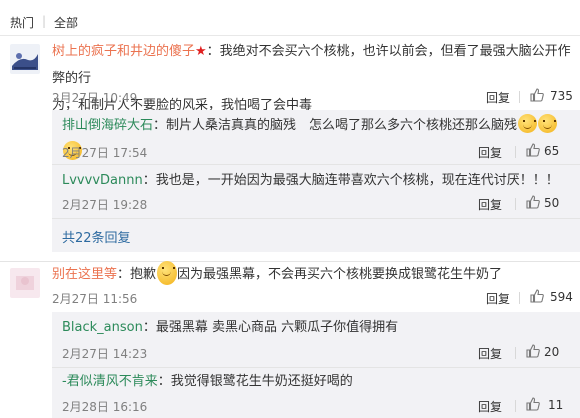 This screenshot has height=418, width=580. What do you see at coordinates (102, 180) in the screenshot?
I see `reply-username: LvvvvDannn` at bounding box center [102, 180].